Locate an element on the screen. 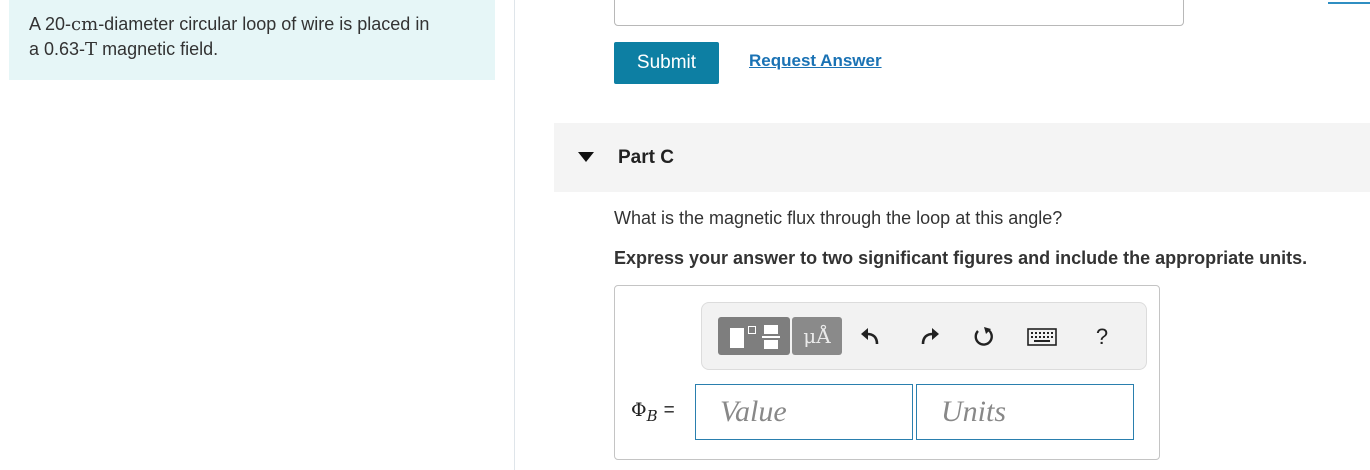 This screenshot has width=1370, height=470. value-input is located at coordinates (804, 412).